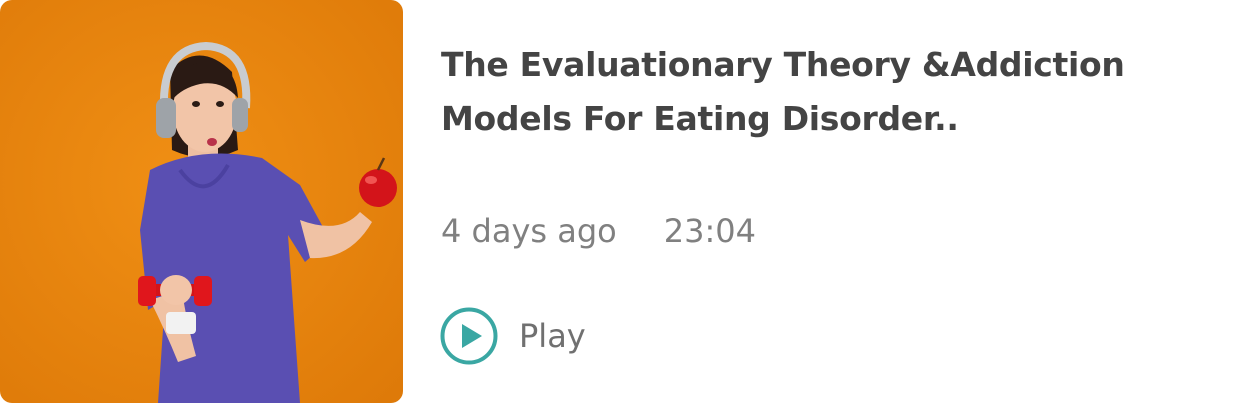 Image resolution: width=1244 pixels, height=403 pixels. What do you see at coordinates (513, 336) in the screenshot?
I see `play-button: Play` at bounding box center [513, 336].